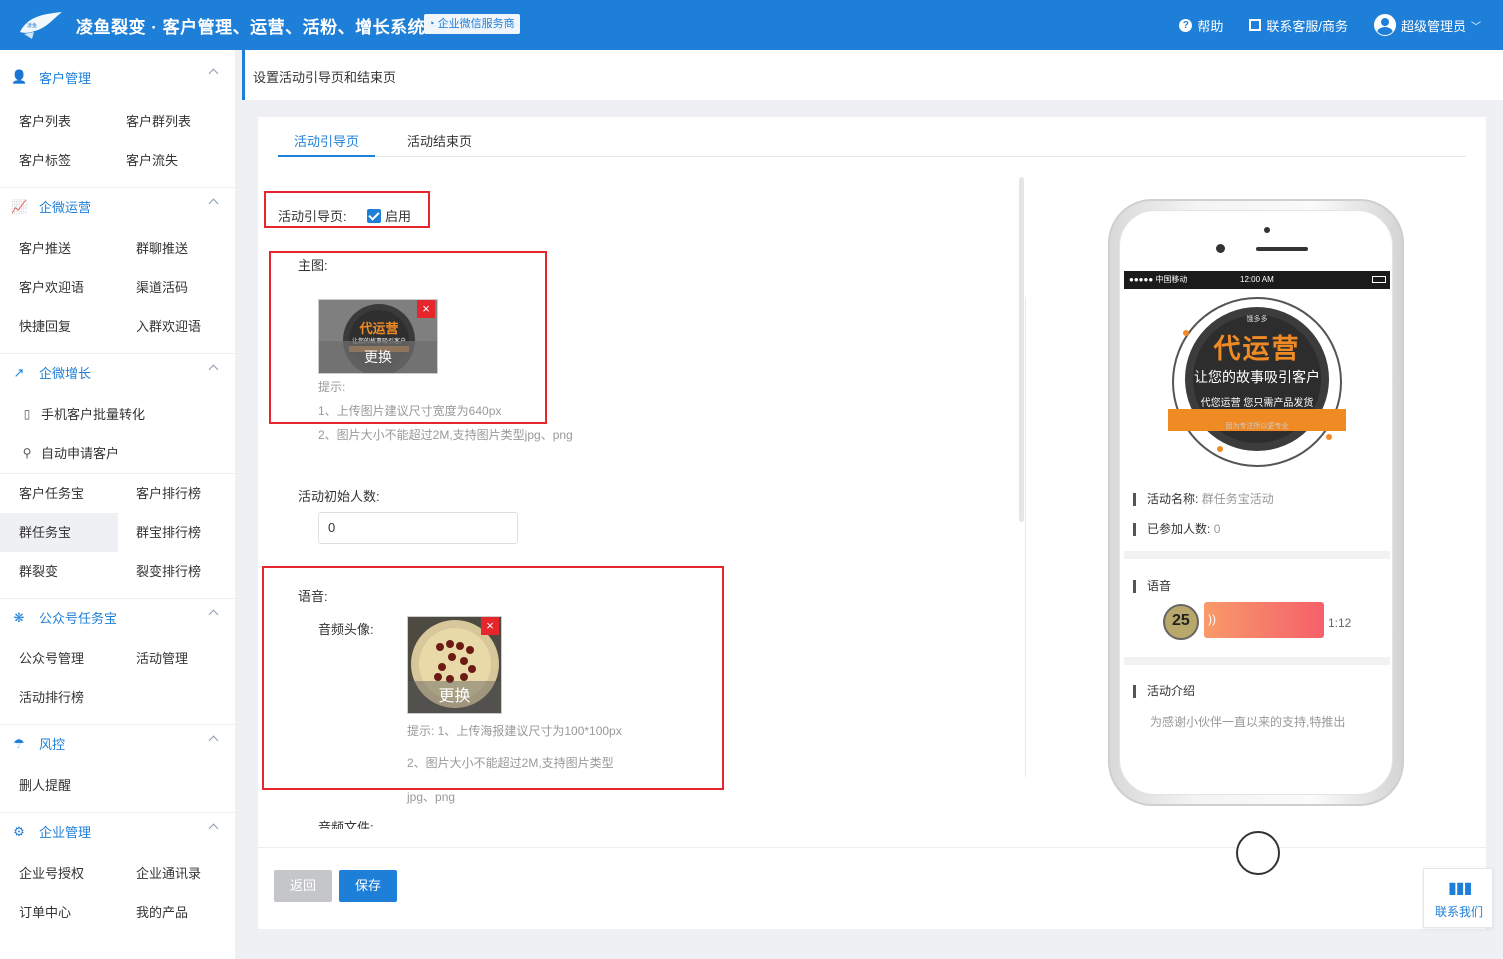 Image resolution: width=1503 pixels, height=959 pixels. What do you see at coordinates (19, 831) in the screenshot?
I see `gear-icon: ⚙` at bounding box center [19, 831].